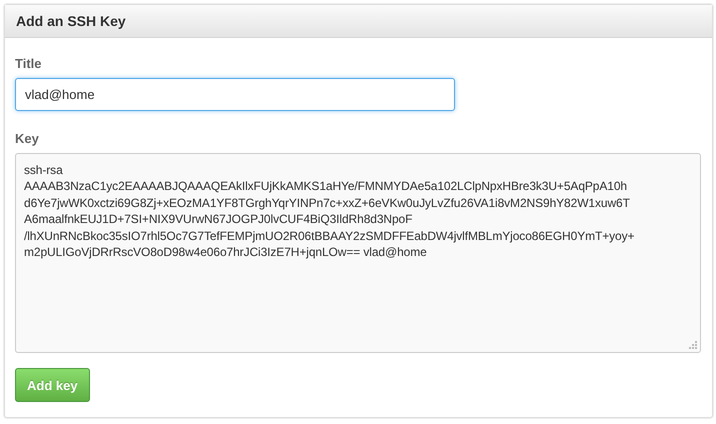  Describe the element at coordinates (692, 344) in the screenshot. I see `resize-grip-icon` at that location.